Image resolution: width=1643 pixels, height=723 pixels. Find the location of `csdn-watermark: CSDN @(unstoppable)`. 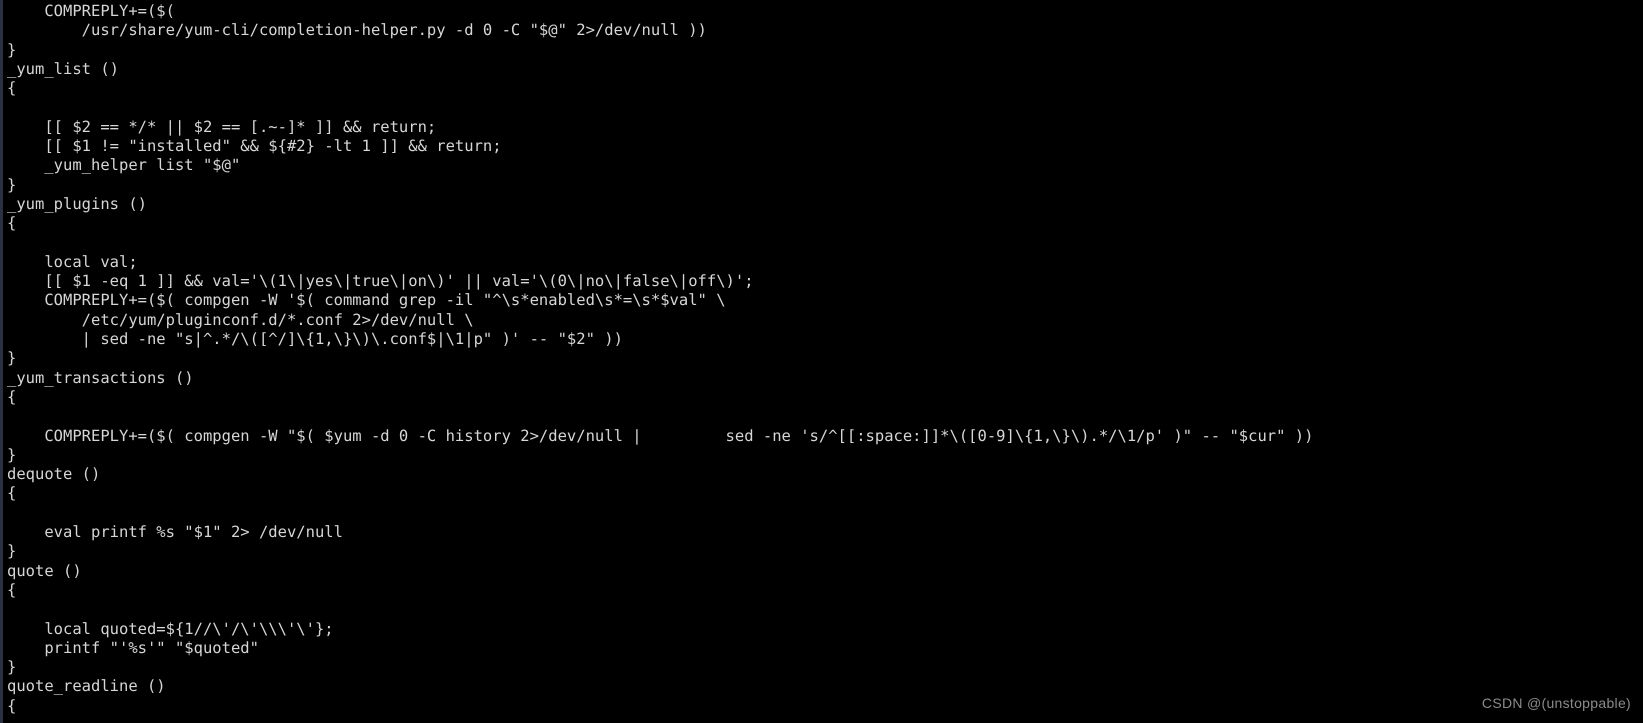

csdn-watermark: CSDN @(unstoppable) is located at coordinates (1556, 703).